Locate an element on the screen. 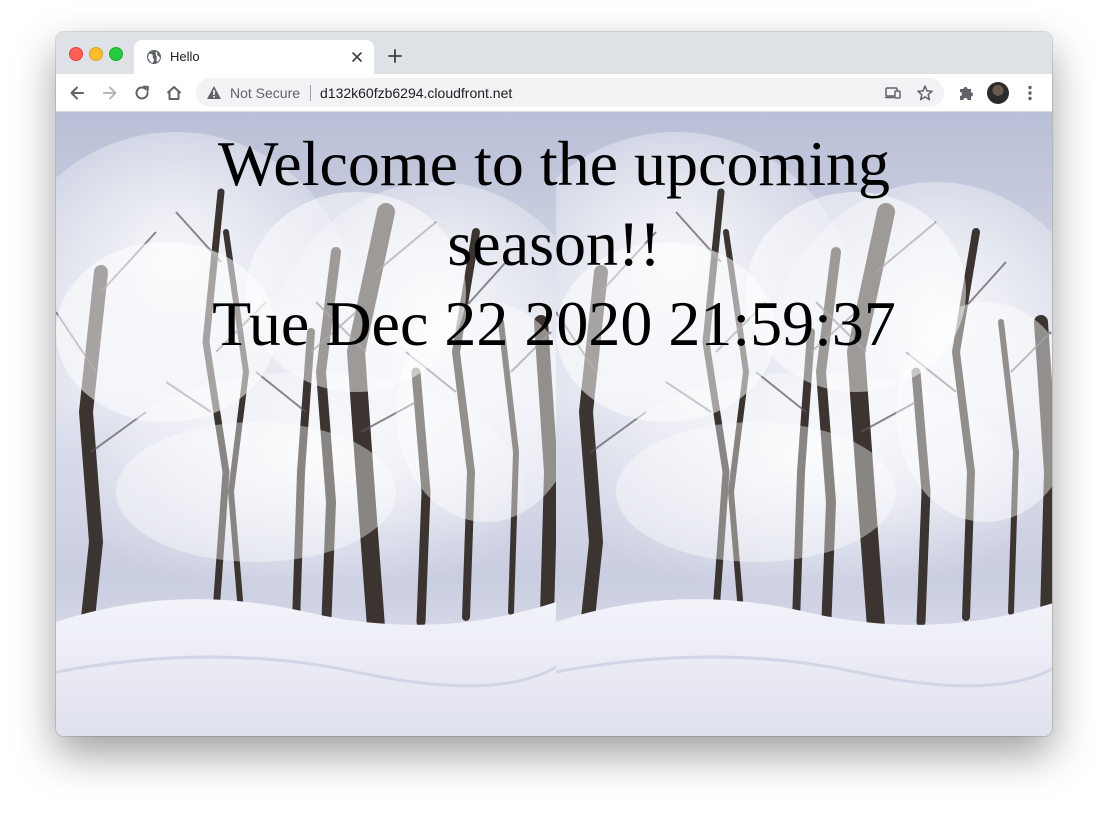 The height and width of the screenshot is (816, 1108). welcome-heading: Welcome to the upcoming season!! is located at coordinates (554, 203).